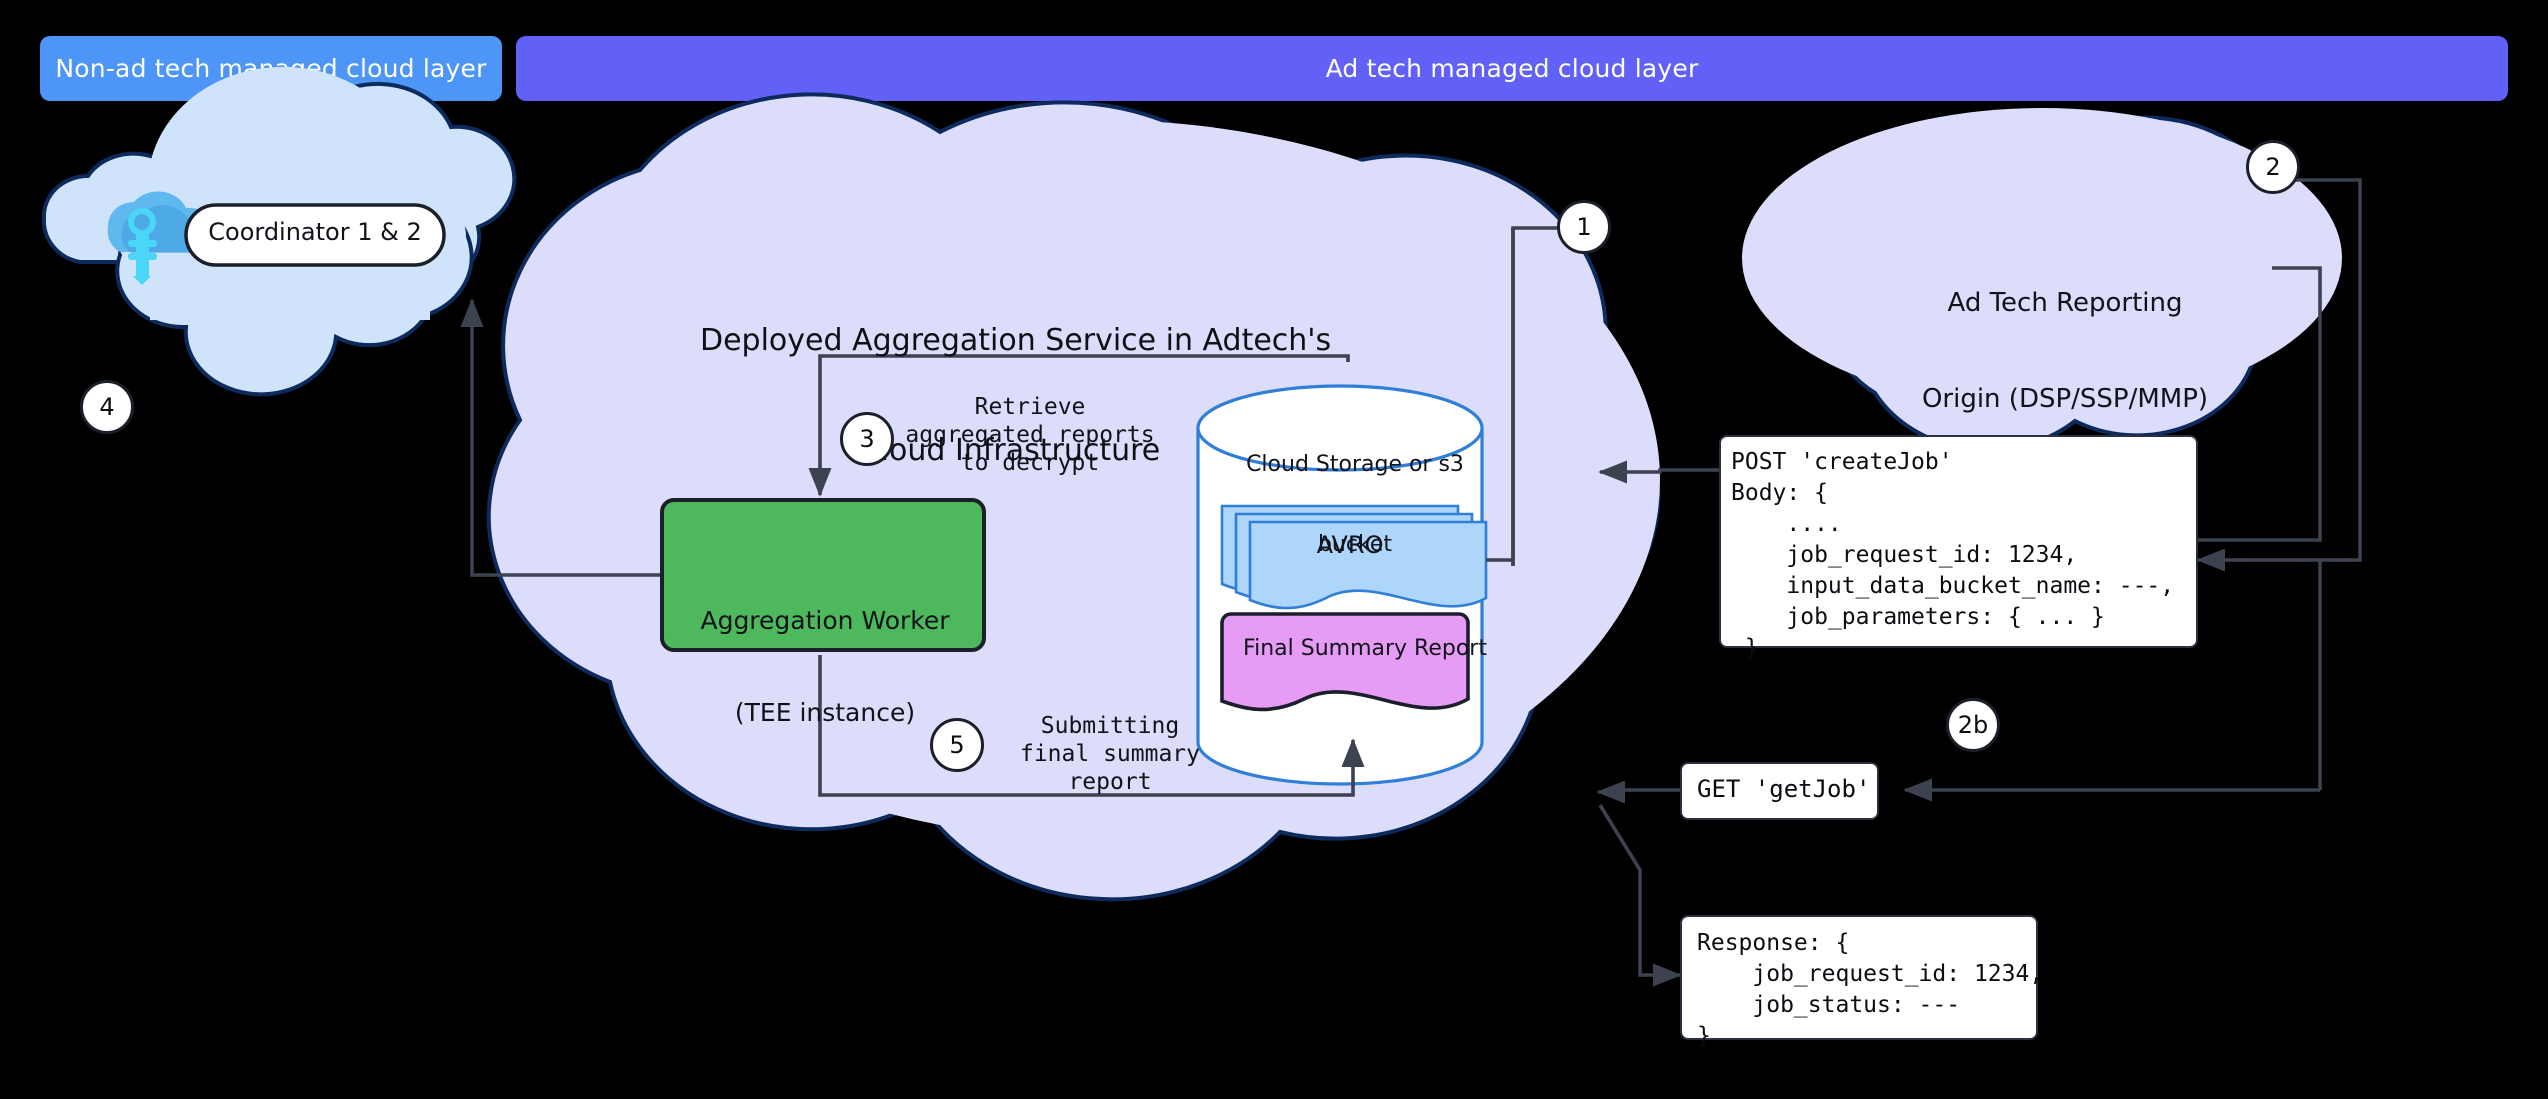 The height and width of the screenshot is (1099, 2548). Describe the element at coordinates (1779, 791) in the screenshot. I see `get-job-request-box` at that location.